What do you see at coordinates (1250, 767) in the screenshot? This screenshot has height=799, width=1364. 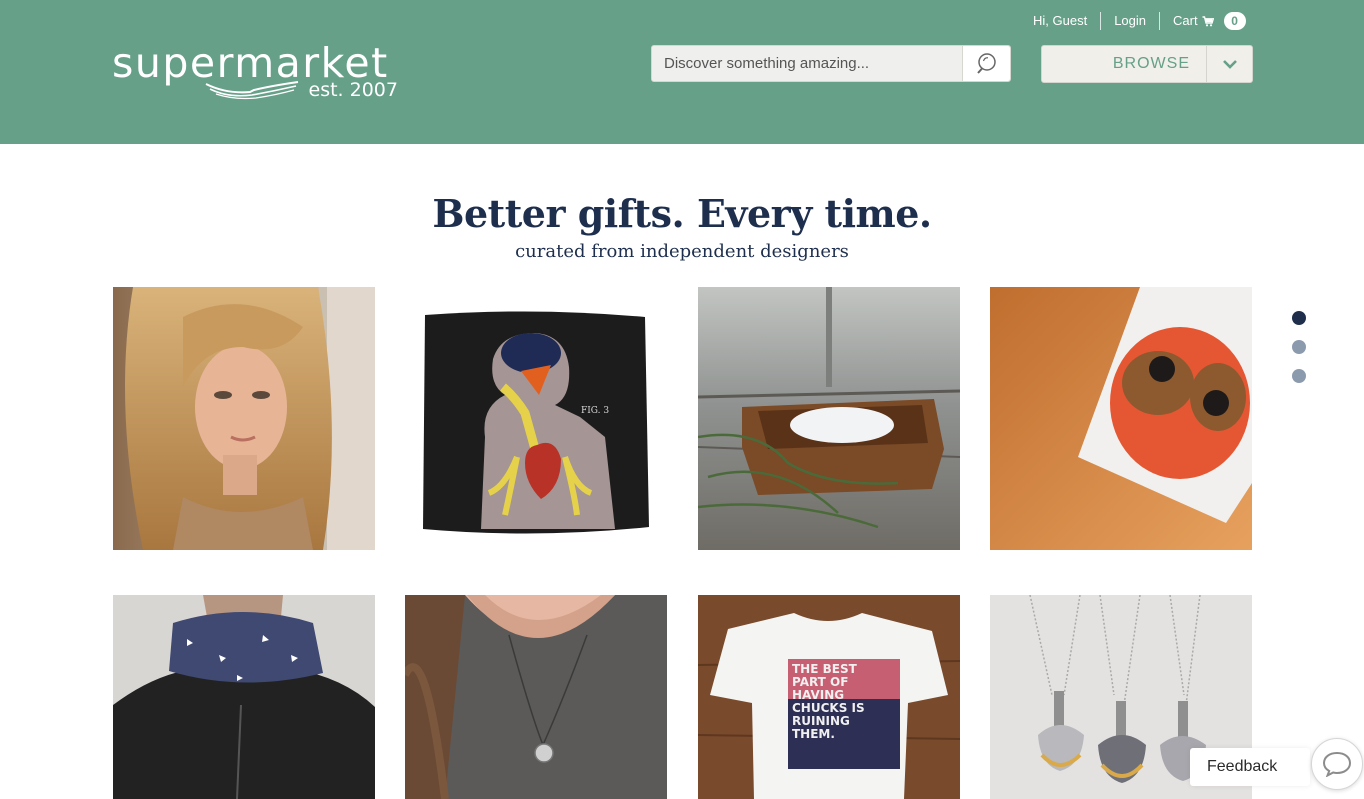 I see `feedback-tab: Feedback` at bounding box center [1250, 767].